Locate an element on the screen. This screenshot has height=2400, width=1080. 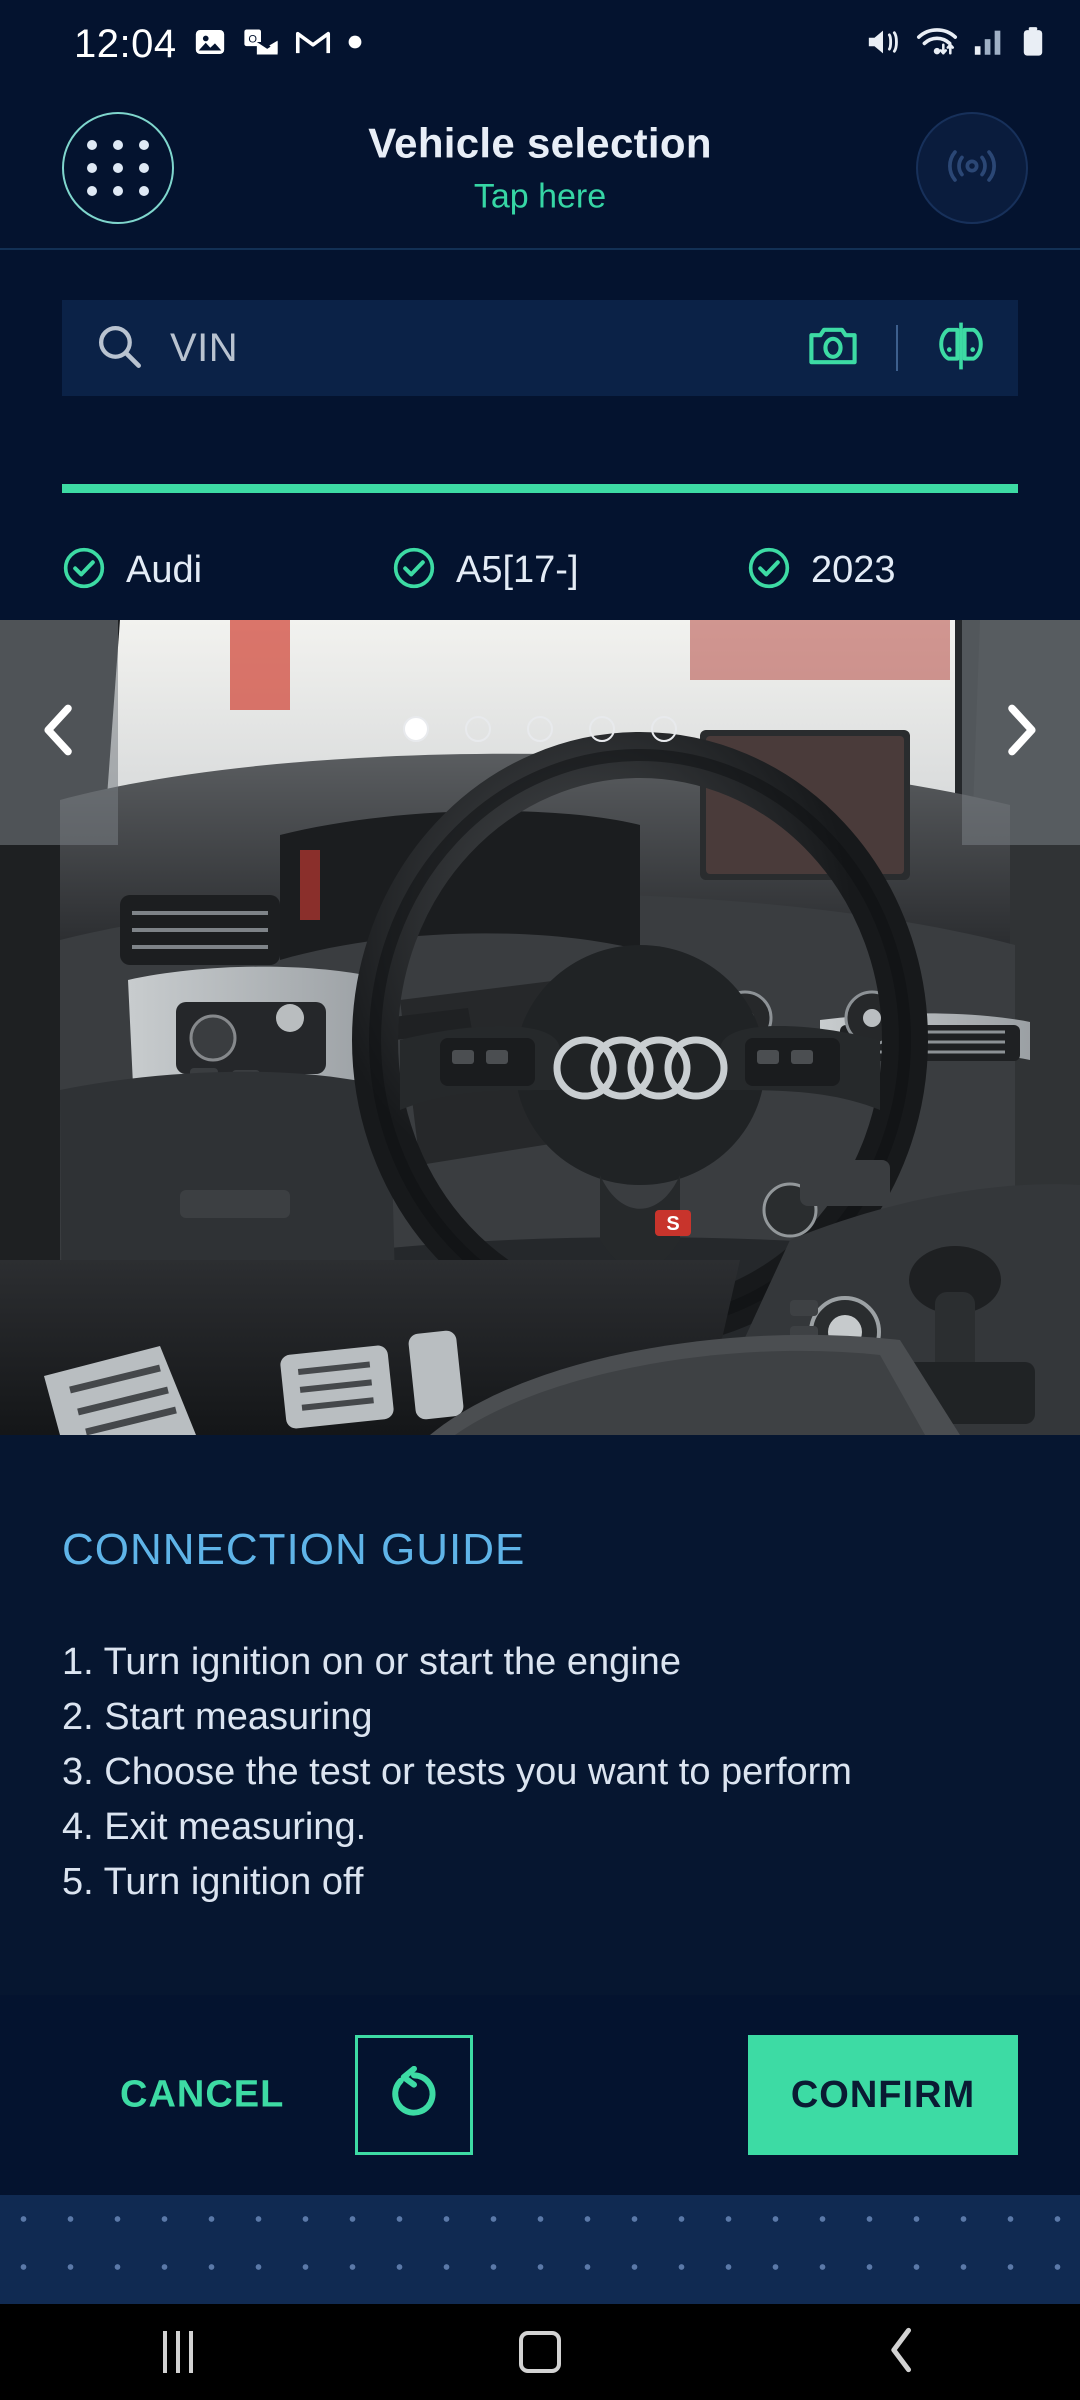
notification-dot-icon is located at coordinates (355, 44).